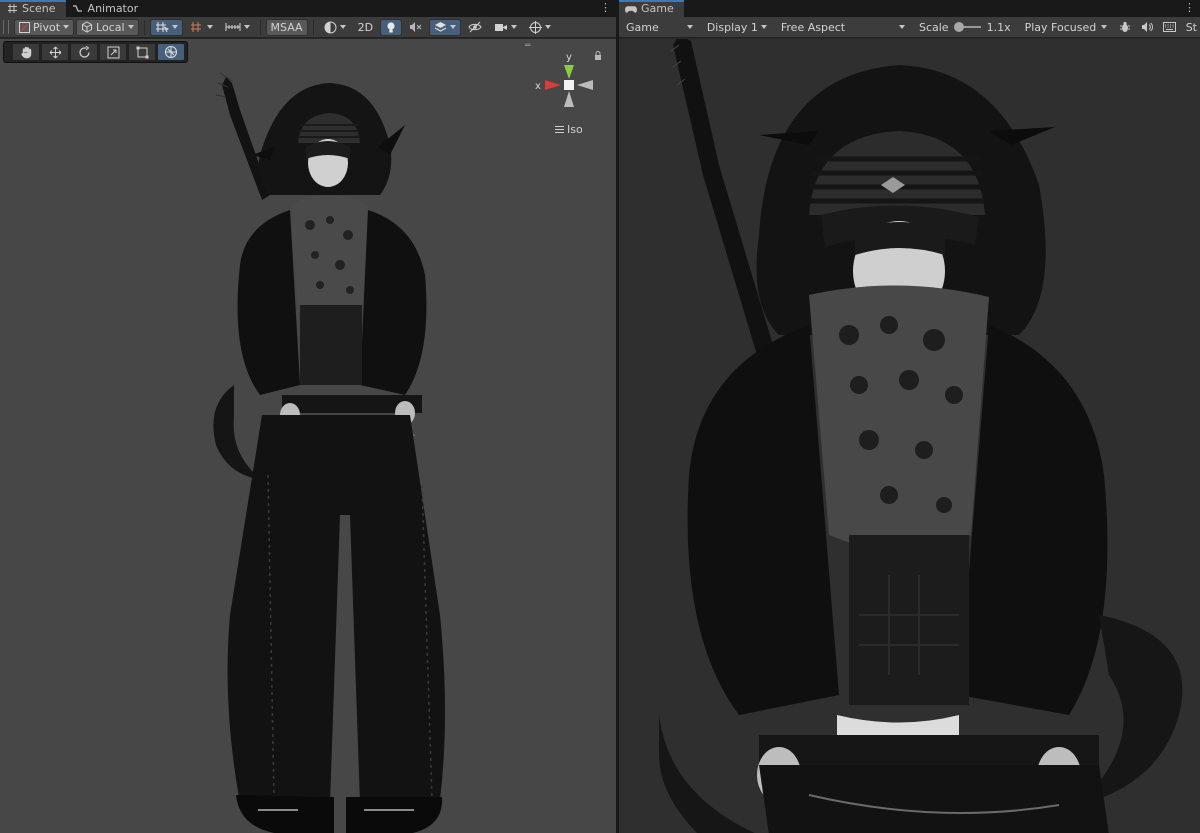 The height and width of the screenshot is (833, 1200). I want to click on cube-icon, so click(87, 27).